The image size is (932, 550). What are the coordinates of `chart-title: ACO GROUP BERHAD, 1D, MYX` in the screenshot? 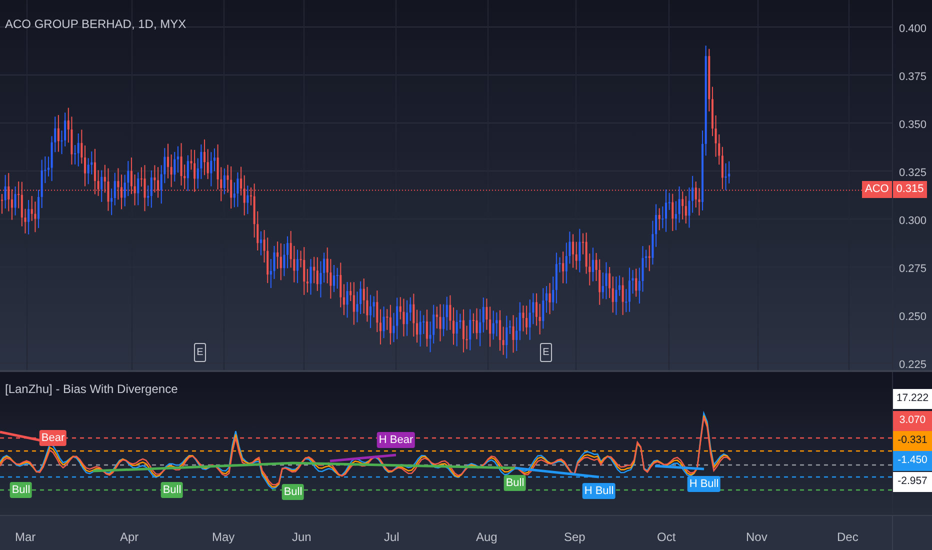 It's located at (95, 24).